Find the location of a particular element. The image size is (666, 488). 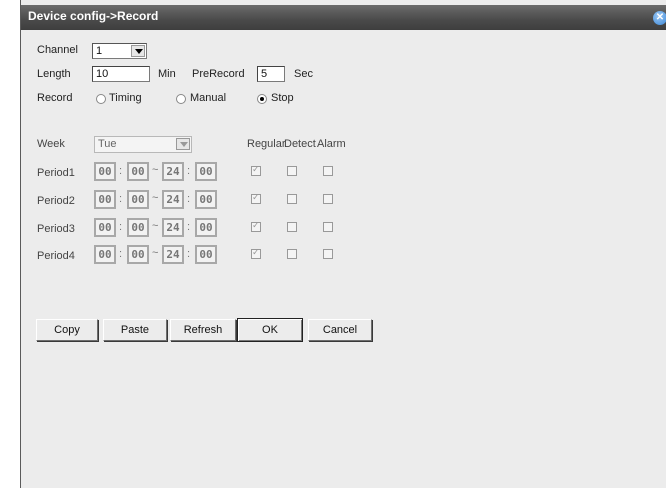

title-bar: Device config->Record ✕ is located at coordinates (343, 17).